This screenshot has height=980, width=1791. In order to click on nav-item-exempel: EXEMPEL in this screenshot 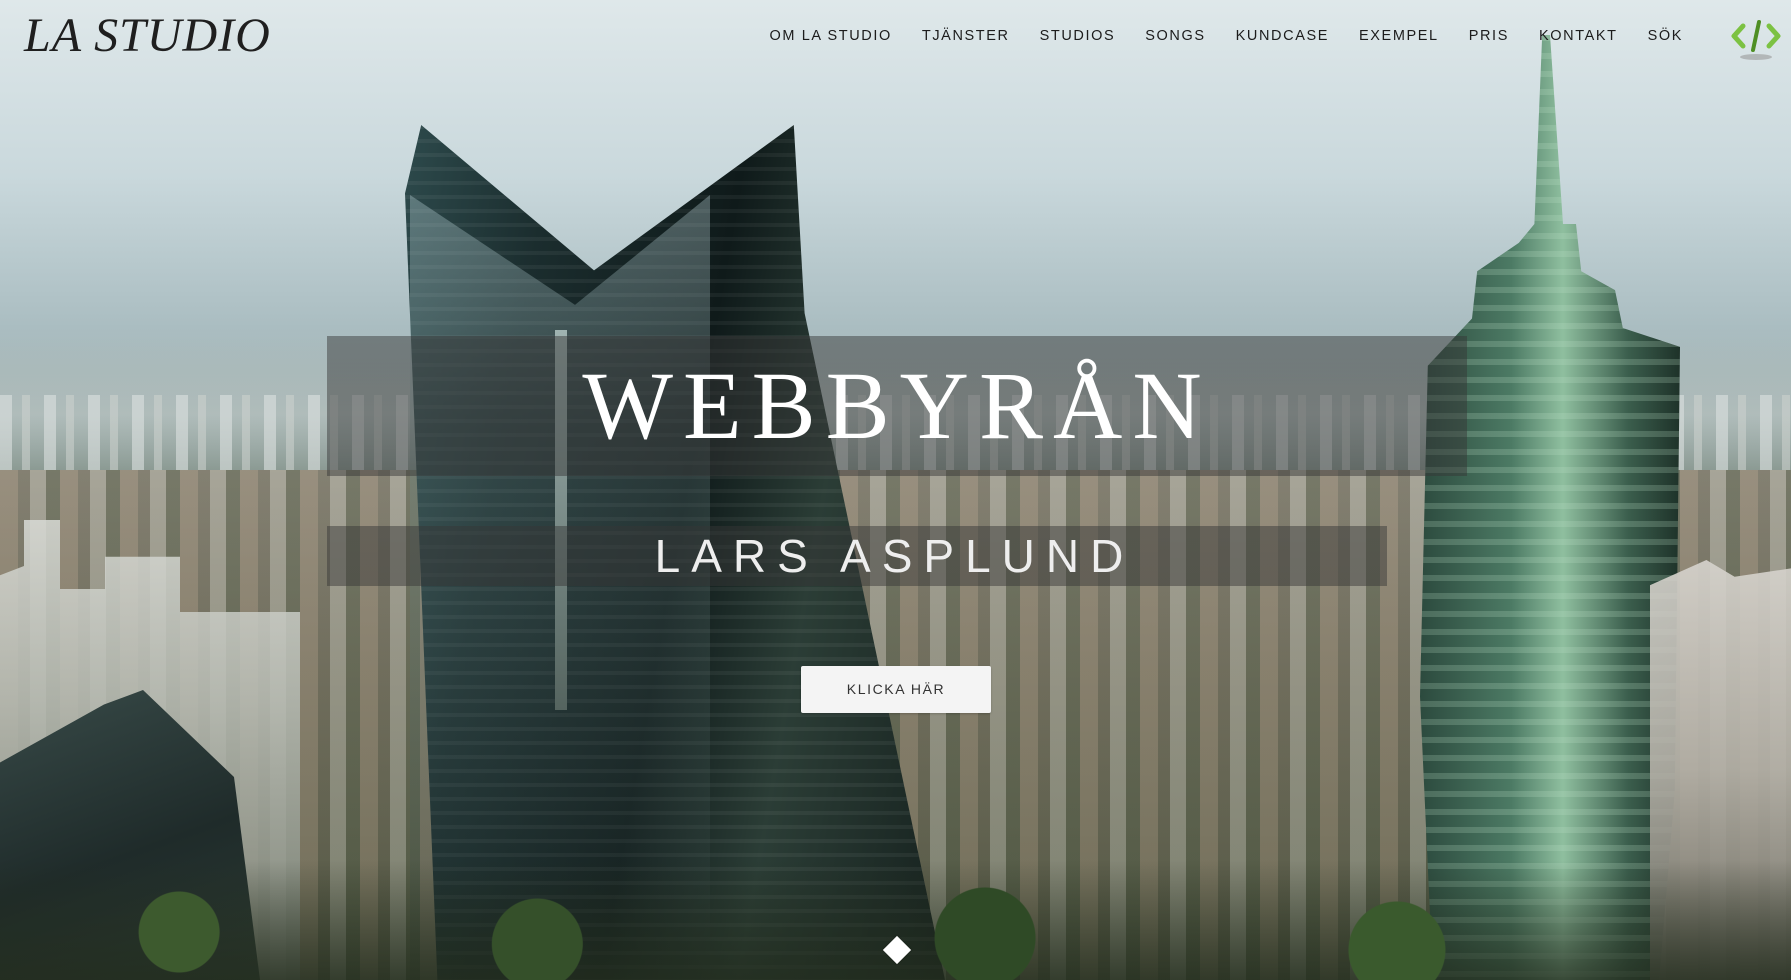, I will do `click(1399, 36)`.